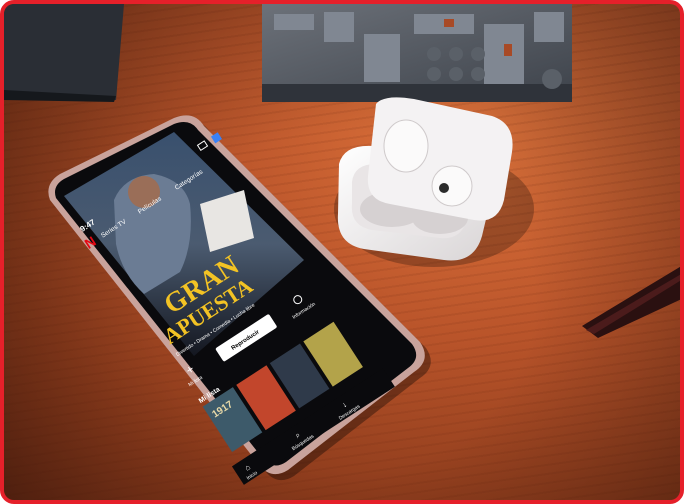 The image size is (684, 504). Describe the element at coordinates (434, 182) in the screenshot. I see `airpods-case` at that location.